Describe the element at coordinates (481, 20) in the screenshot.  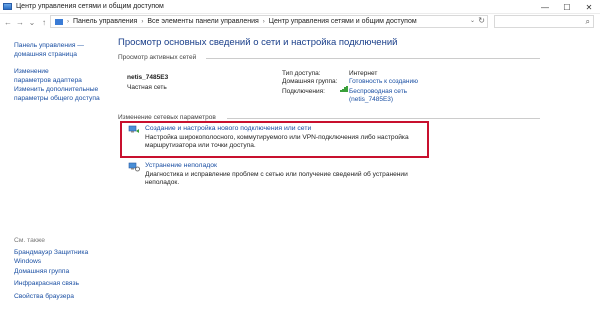
I see `refresh-icon: ↻` at that location.